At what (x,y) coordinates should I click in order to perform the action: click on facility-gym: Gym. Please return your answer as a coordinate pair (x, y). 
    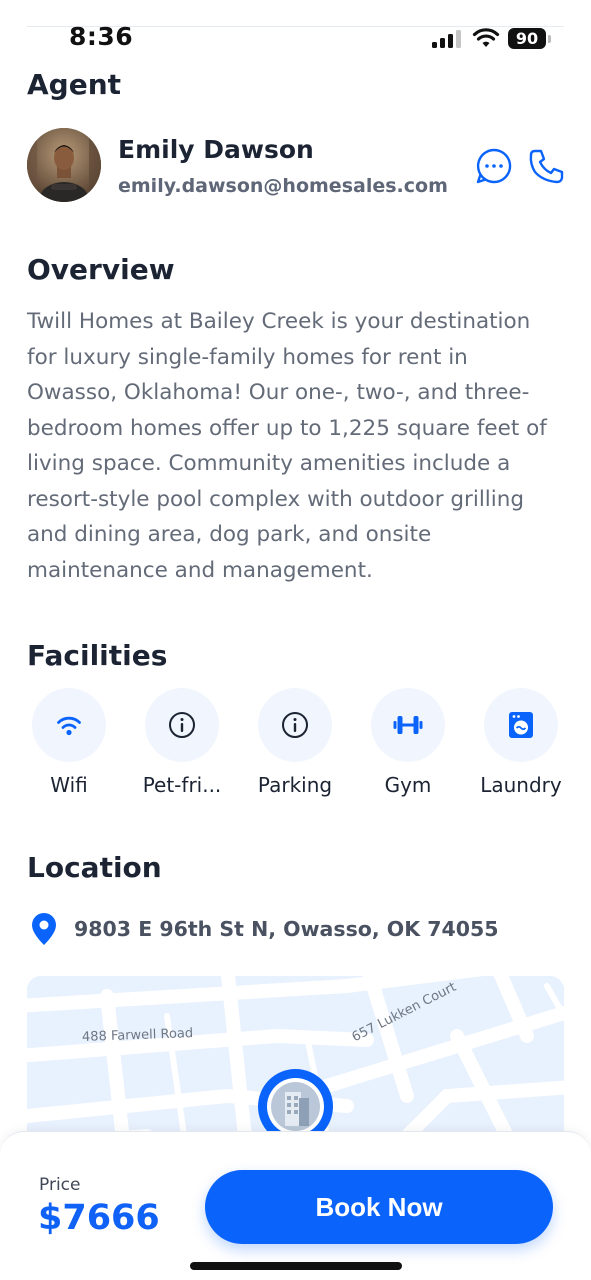
    Looking at the image, I should click on (408, 748).